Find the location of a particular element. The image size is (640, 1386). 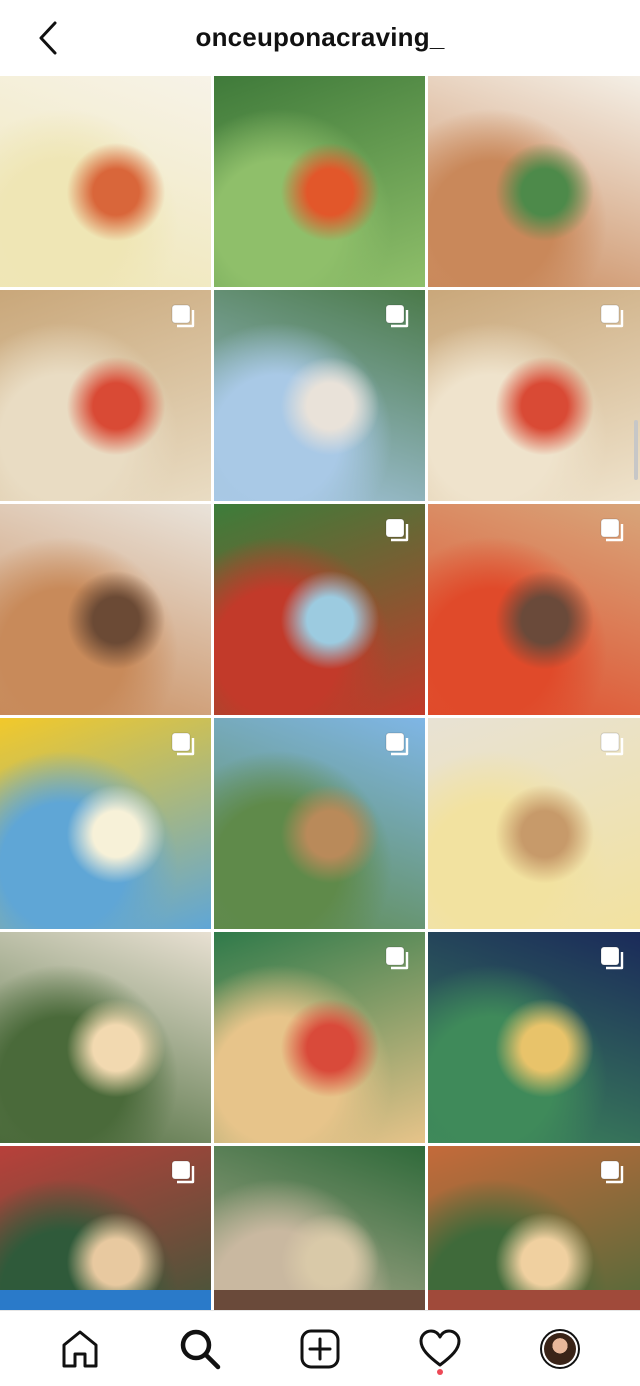

scallop-carpaccio-dish-image is located at coordinates (105, 181).